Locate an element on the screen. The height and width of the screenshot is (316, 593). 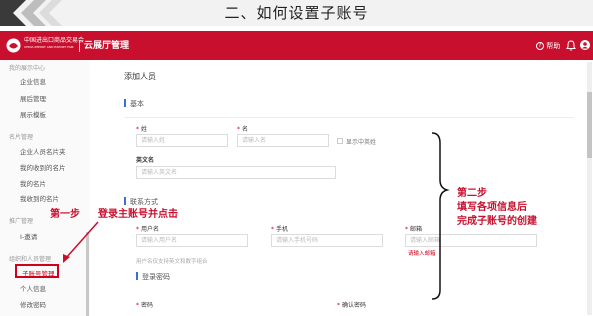
logo-separator is located at coordinates (79, 46).